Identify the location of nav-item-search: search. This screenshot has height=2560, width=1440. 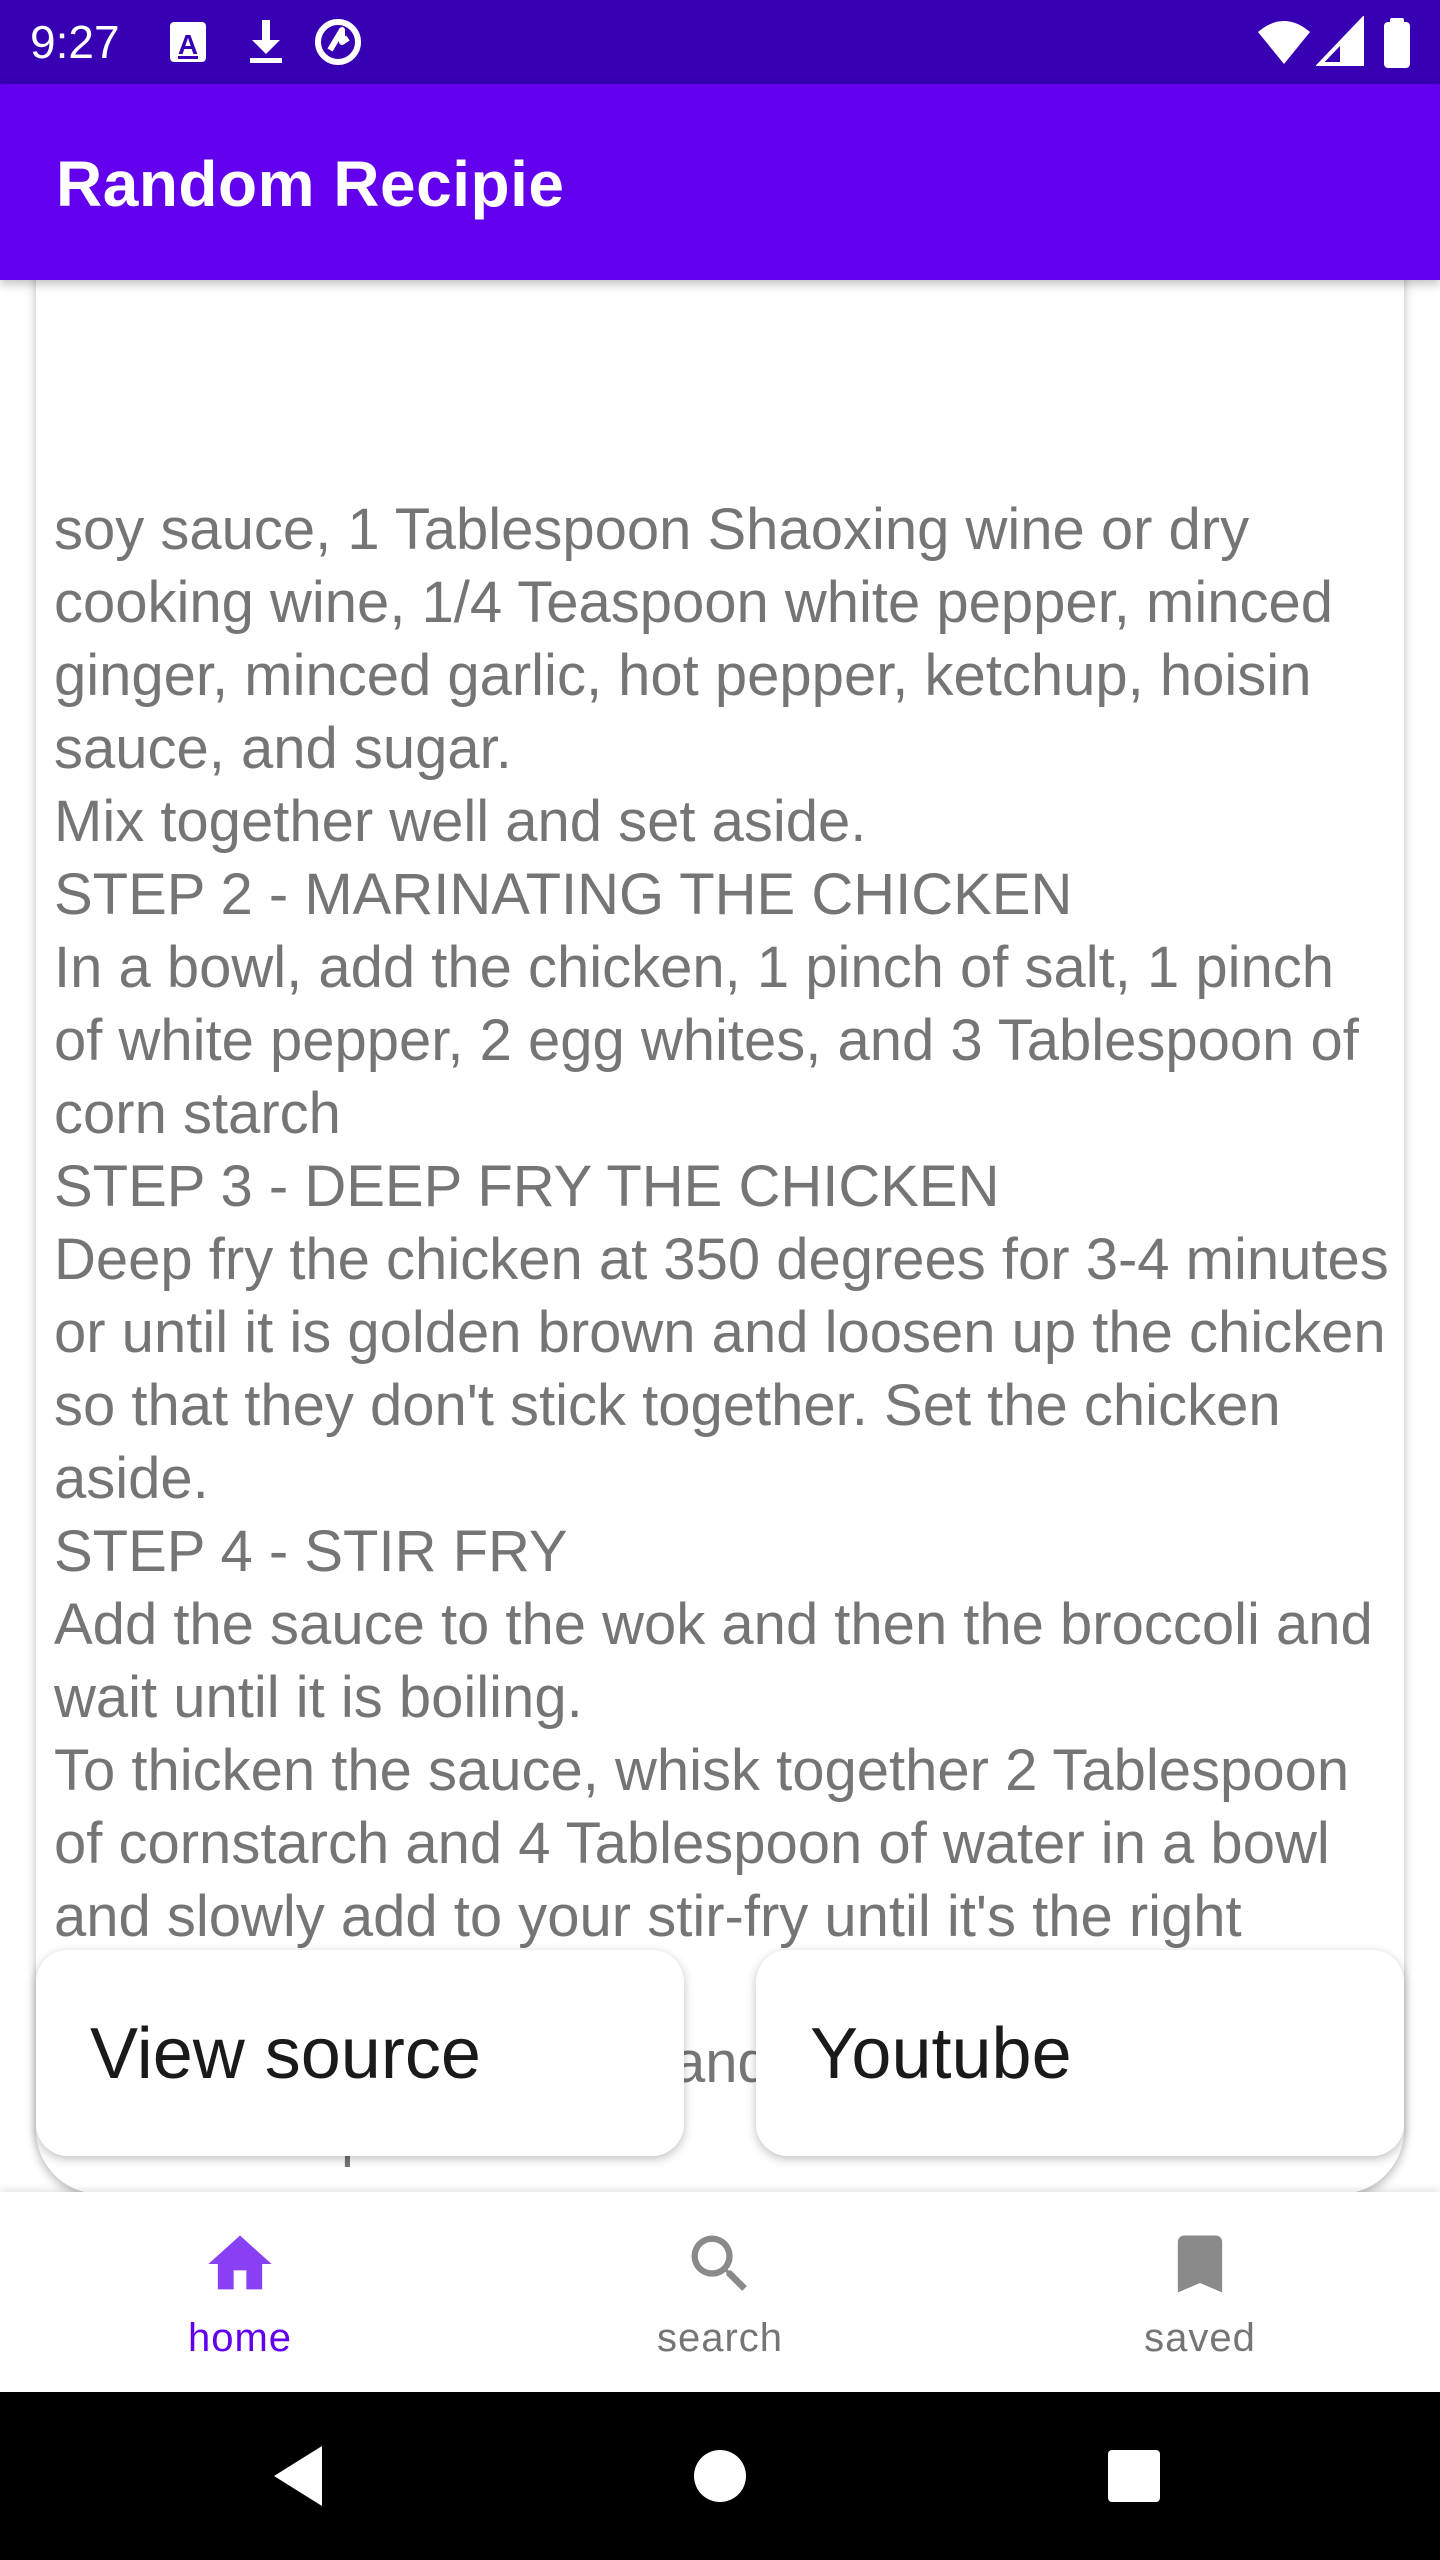
(720, 2292).